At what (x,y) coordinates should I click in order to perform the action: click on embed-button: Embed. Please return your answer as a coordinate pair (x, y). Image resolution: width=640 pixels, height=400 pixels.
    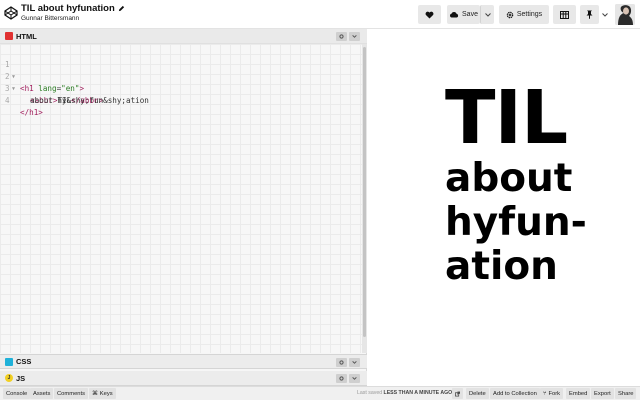
    Looking at the image, I should click on (578, 393).